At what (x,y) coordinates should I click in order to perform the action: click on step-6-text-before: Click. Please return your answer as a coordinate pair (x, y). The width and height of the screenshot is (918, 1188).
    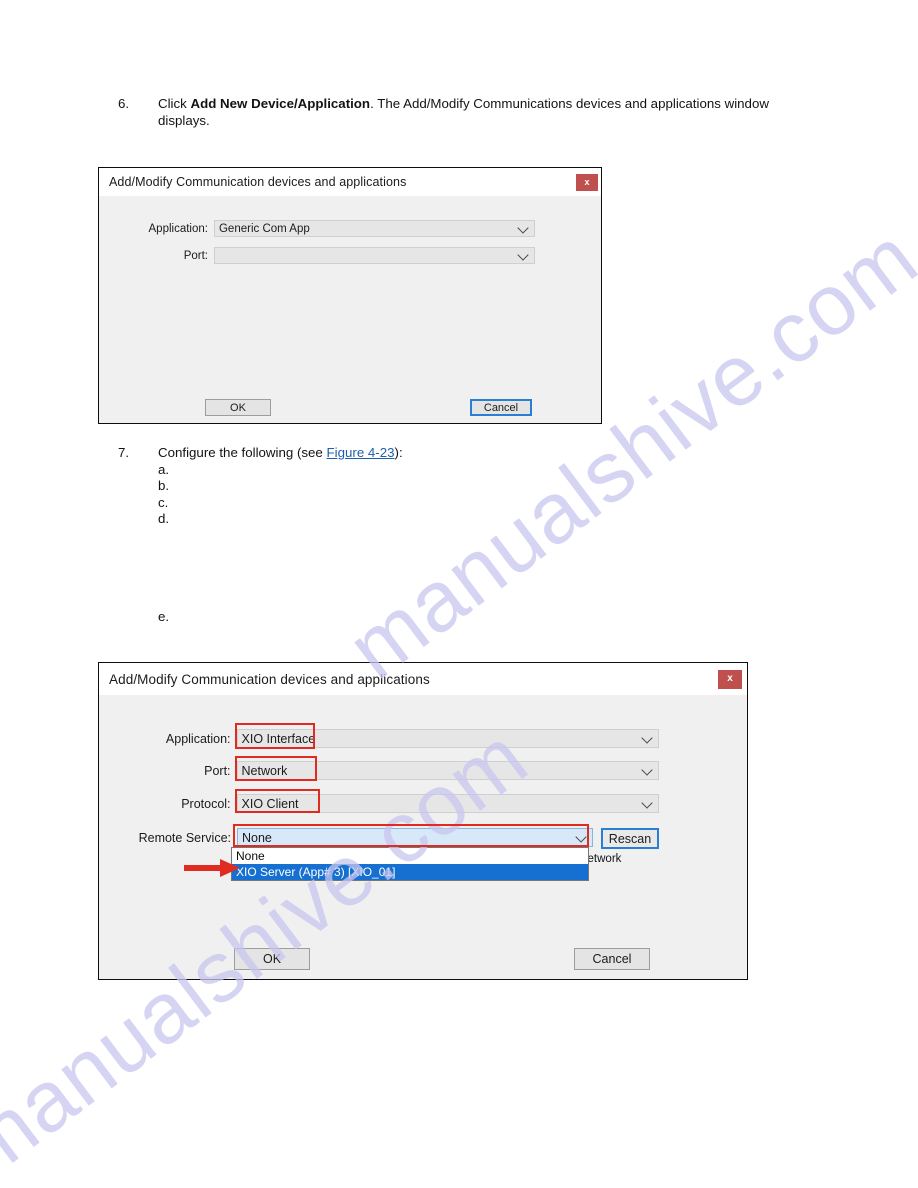
    Looking at the image, I should click on (174, 103).